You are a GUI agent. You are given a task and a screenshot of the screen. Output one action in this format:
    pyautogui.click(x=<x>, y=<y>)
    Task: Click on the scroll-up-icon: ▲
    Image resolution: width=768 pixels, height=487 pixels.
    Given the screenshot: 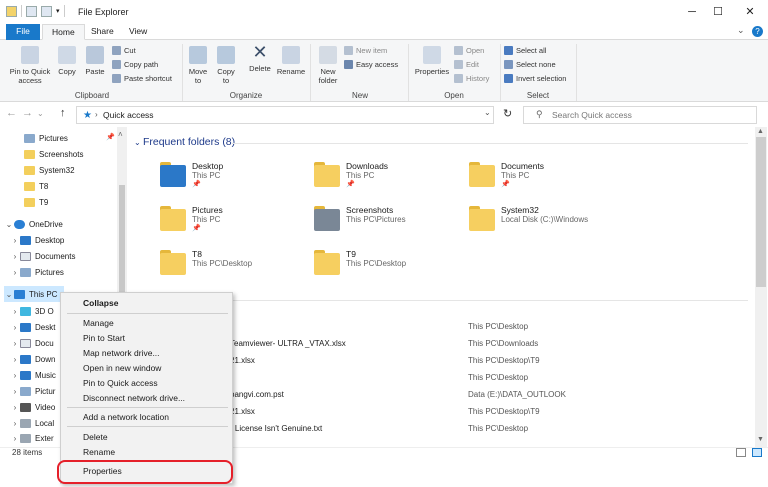 What is the action you would take?
    pyautogui.click(x=760, y=131)
    